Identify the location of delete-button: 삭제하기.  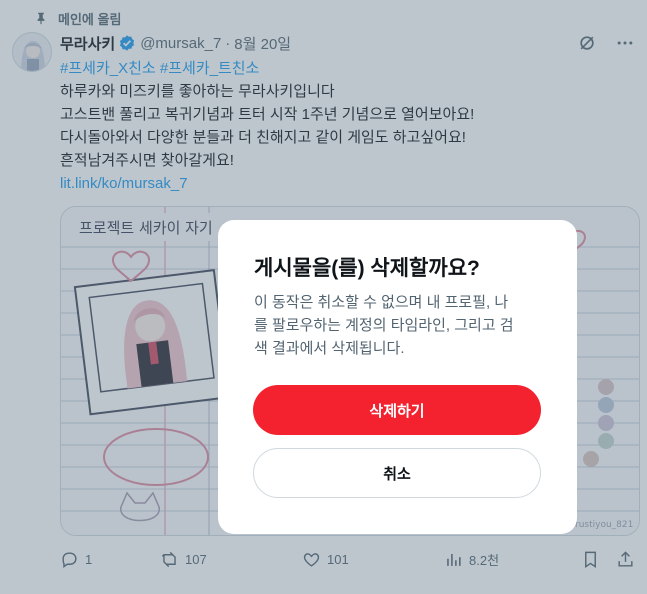
(397, 410).